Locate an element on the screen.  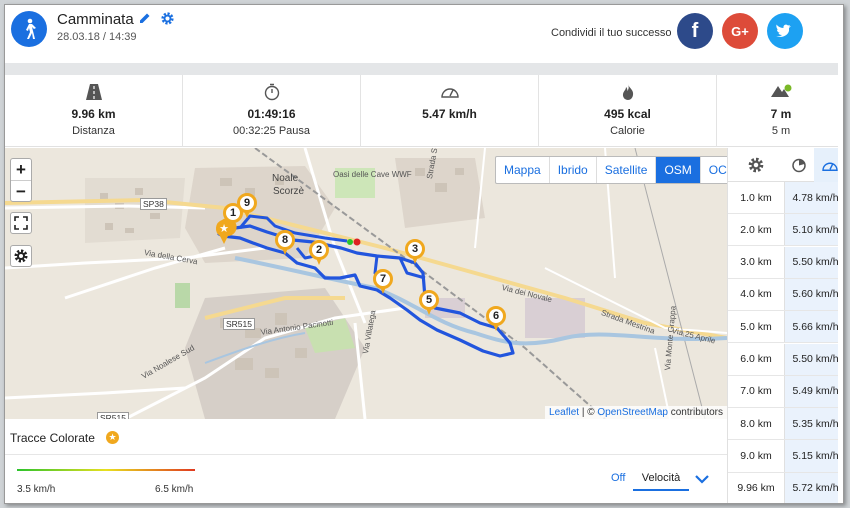
attribution-contributors: contributors is located at coordinates (695, 412).